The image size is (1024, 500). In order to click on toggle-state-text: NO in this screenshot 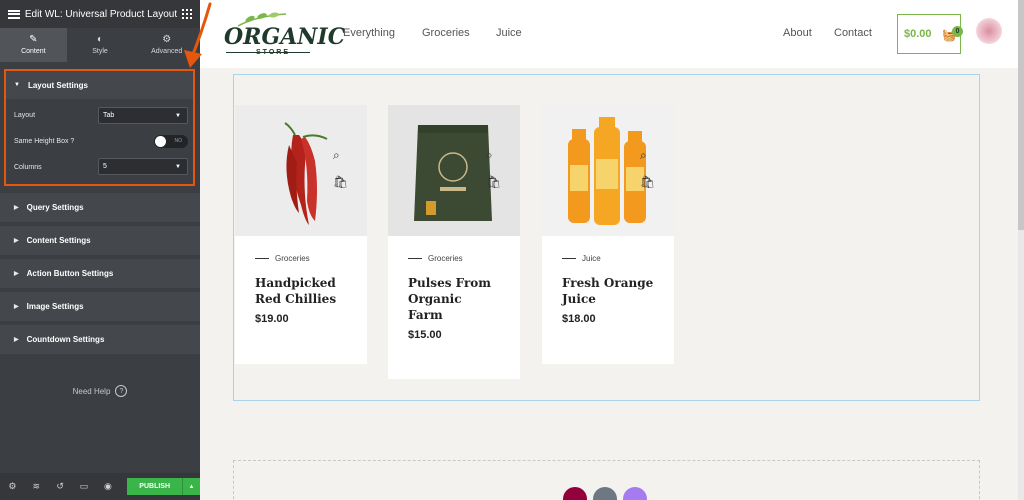, I will do `click(178, 141)`.